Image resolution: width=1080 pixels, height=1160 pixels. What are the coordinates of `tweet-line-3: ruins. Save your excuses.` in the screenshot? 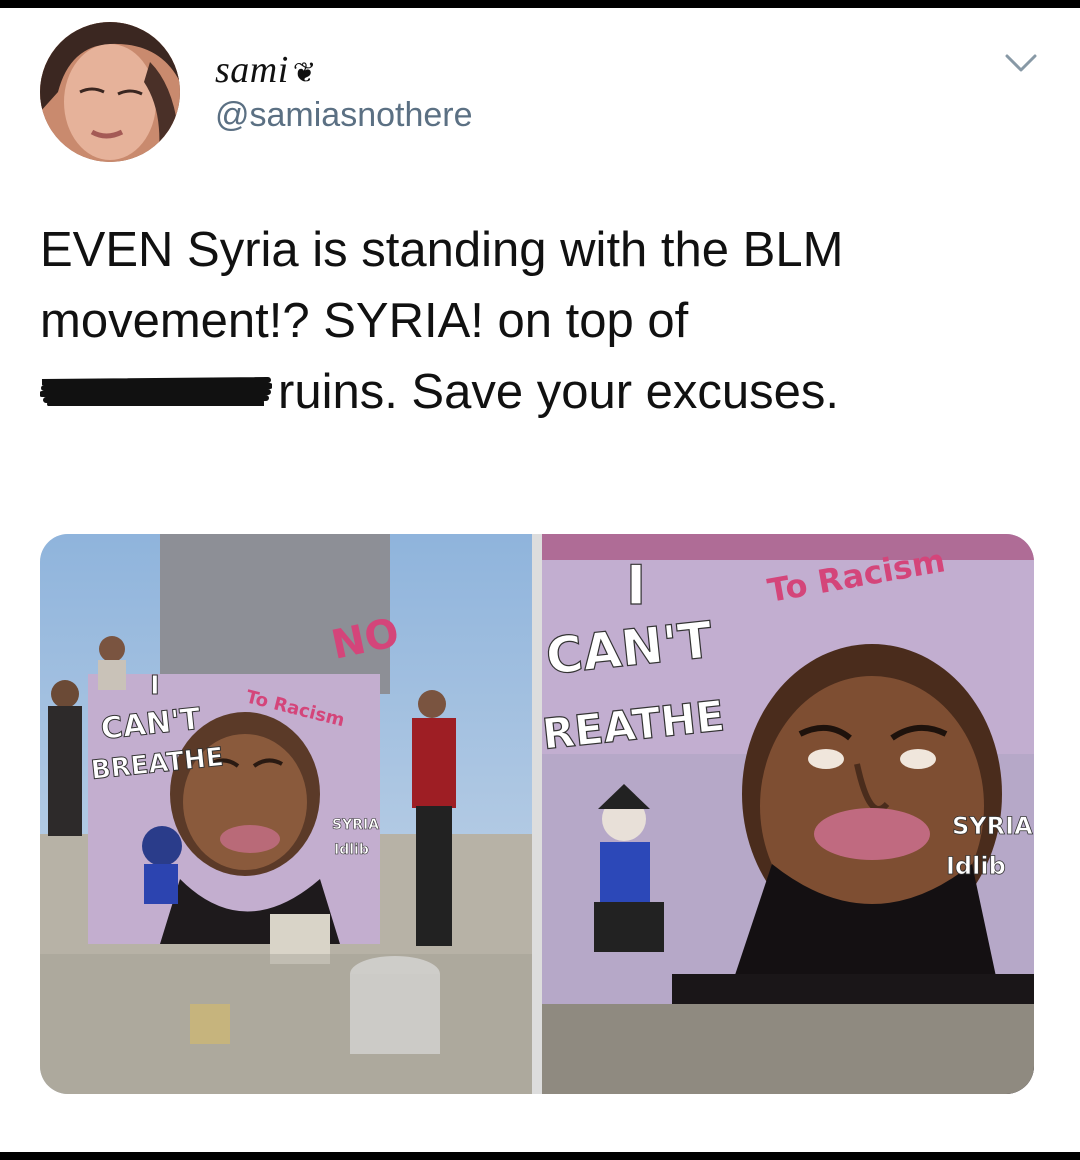 It's located at (540, 392).